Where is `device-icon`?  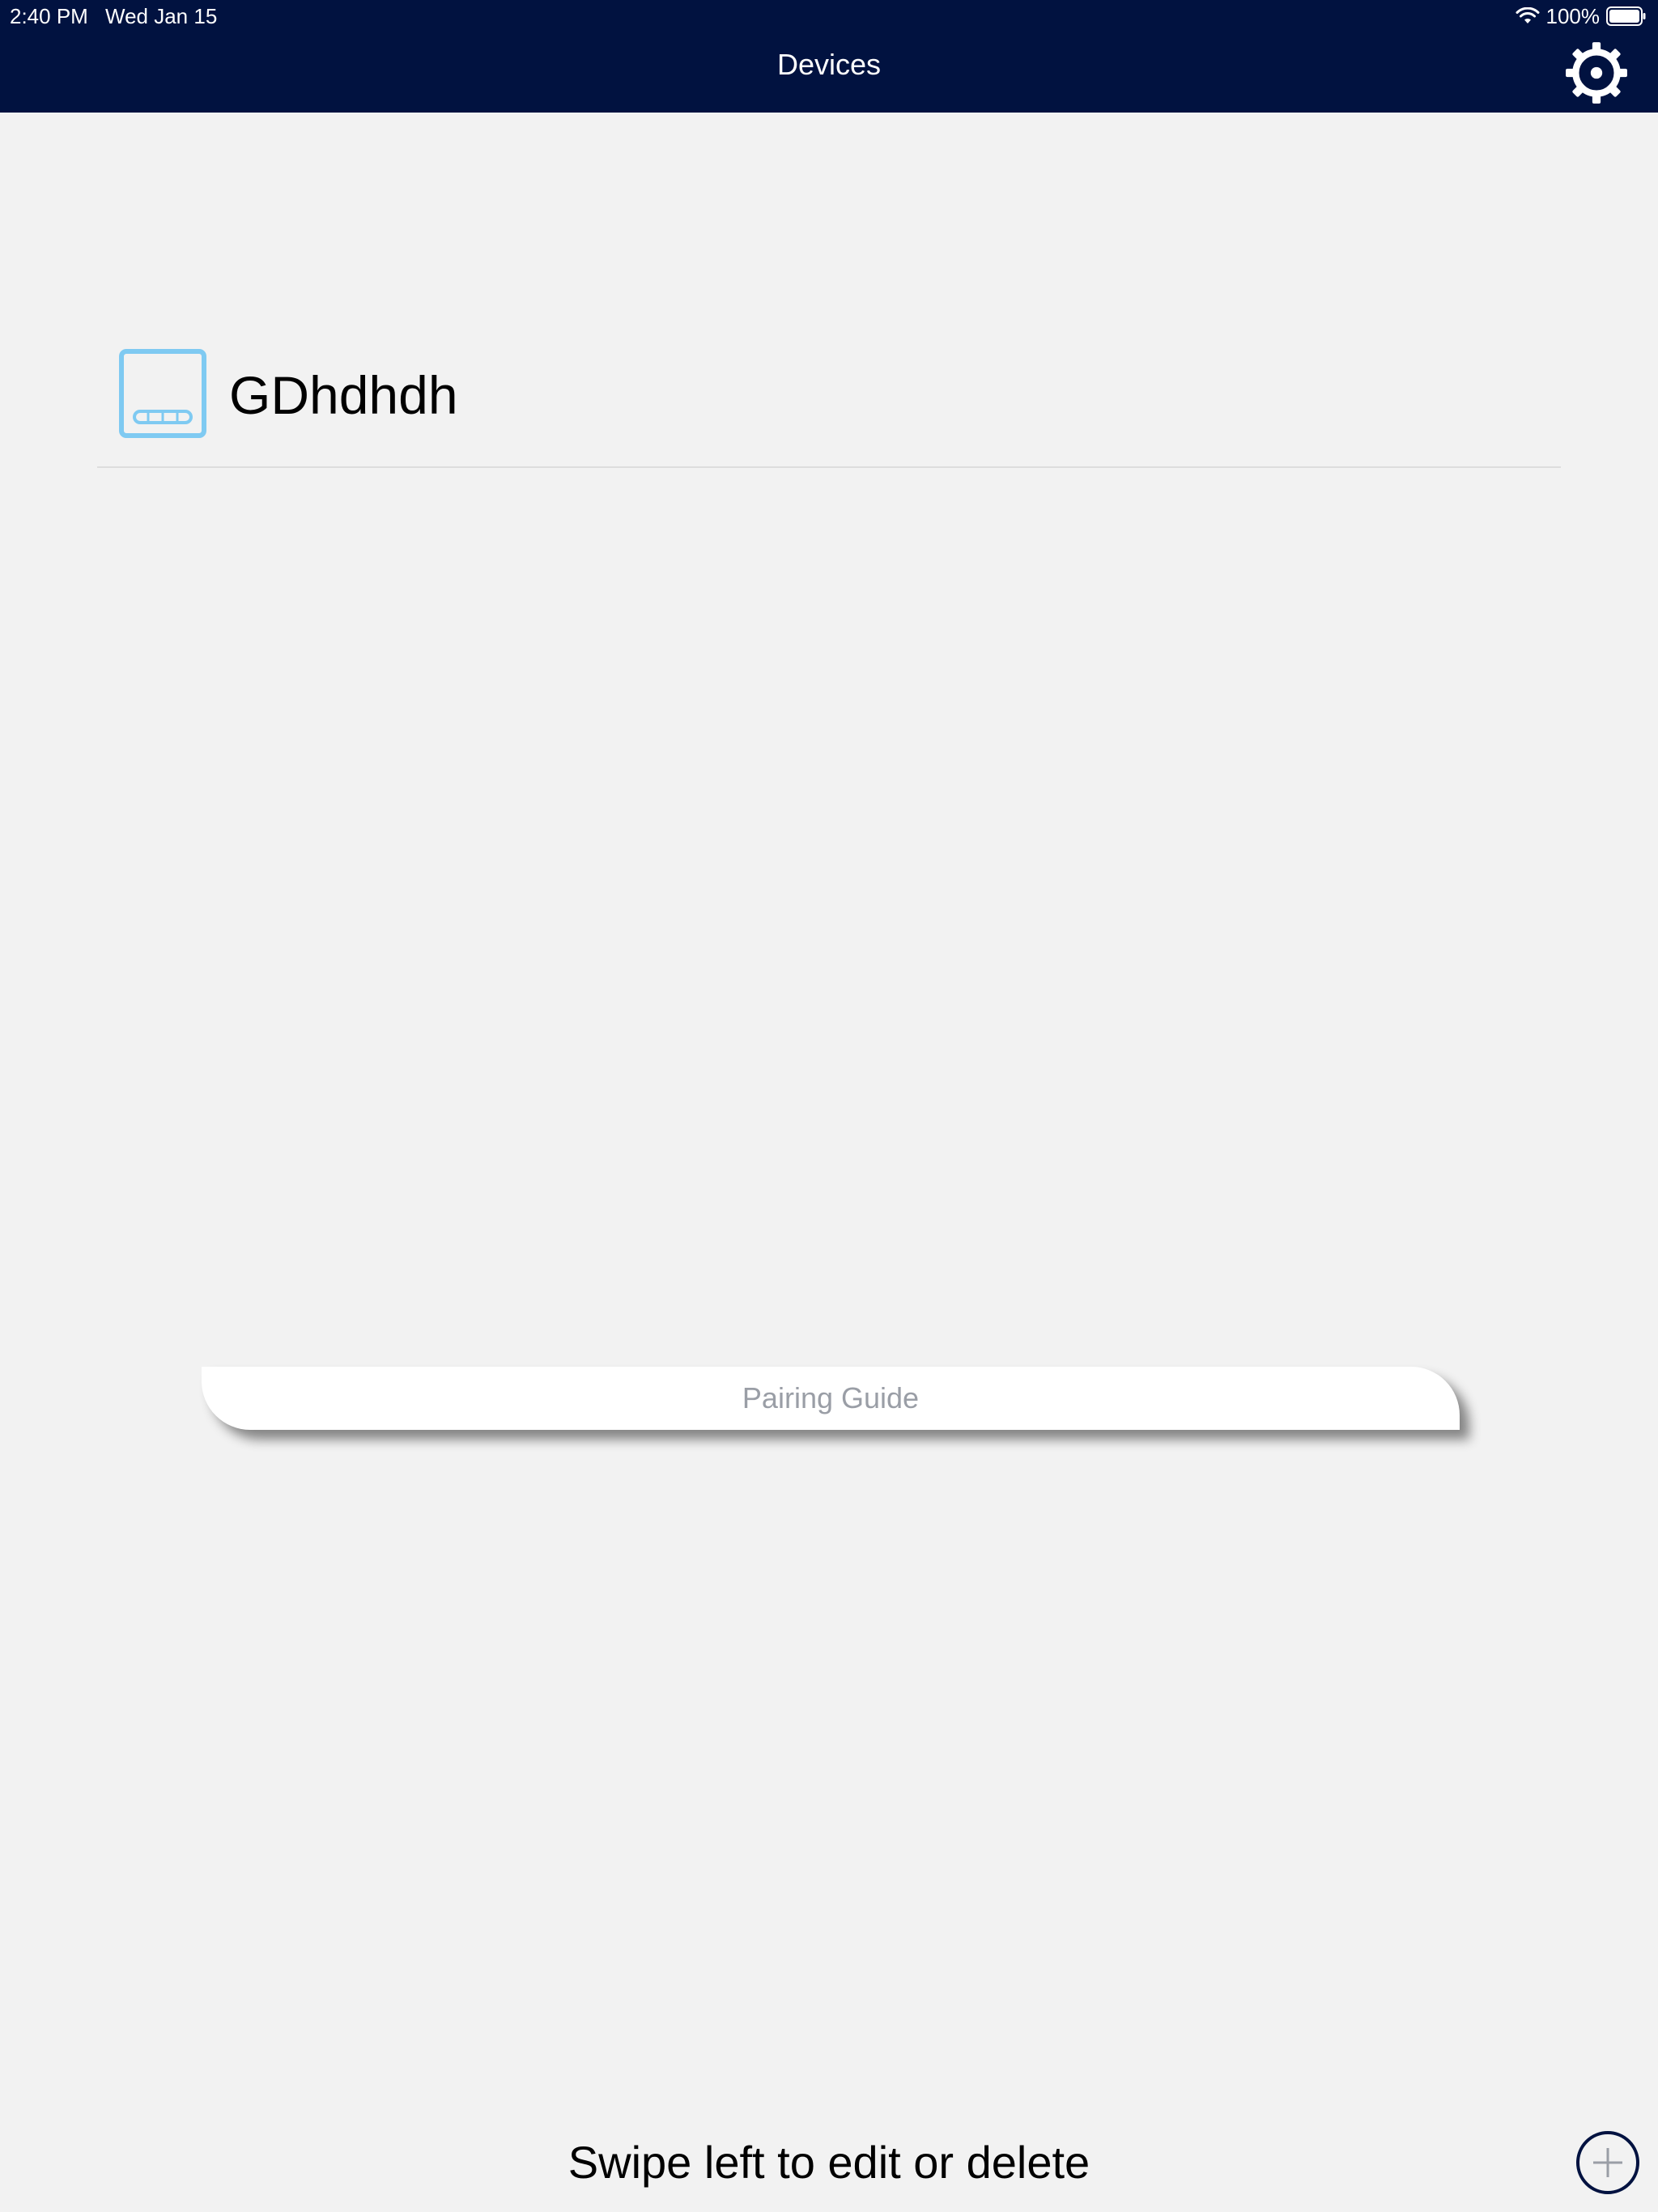 device-icon is located at coordinates (162, 393).